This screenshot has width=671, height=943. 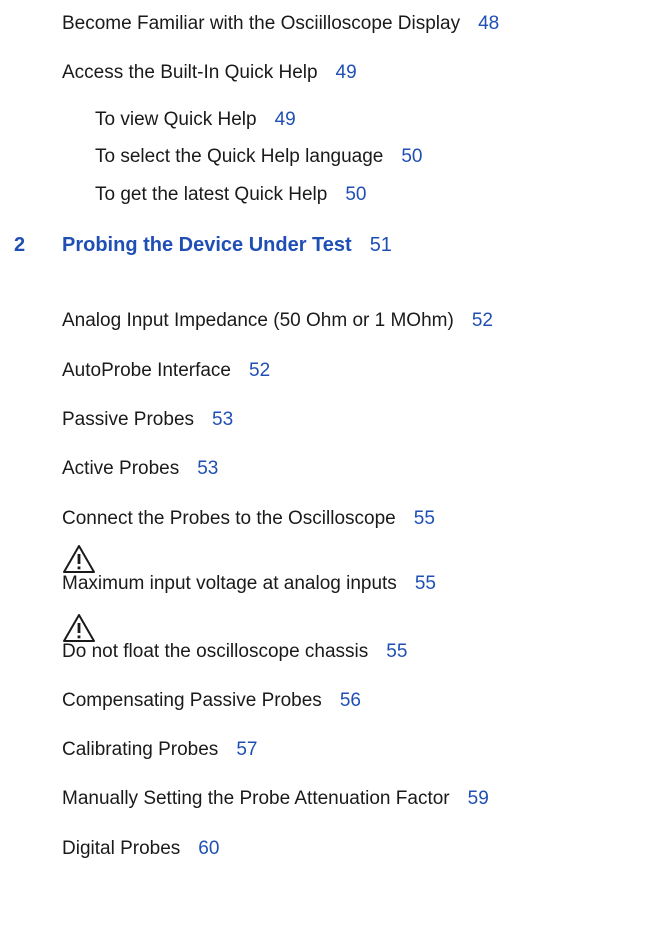 What do you see at coordinates (229, 583) in the screenshot?
I see `toc-entry-title: Maximum input voltage at analog inputs` at bounding box center [229, 583].